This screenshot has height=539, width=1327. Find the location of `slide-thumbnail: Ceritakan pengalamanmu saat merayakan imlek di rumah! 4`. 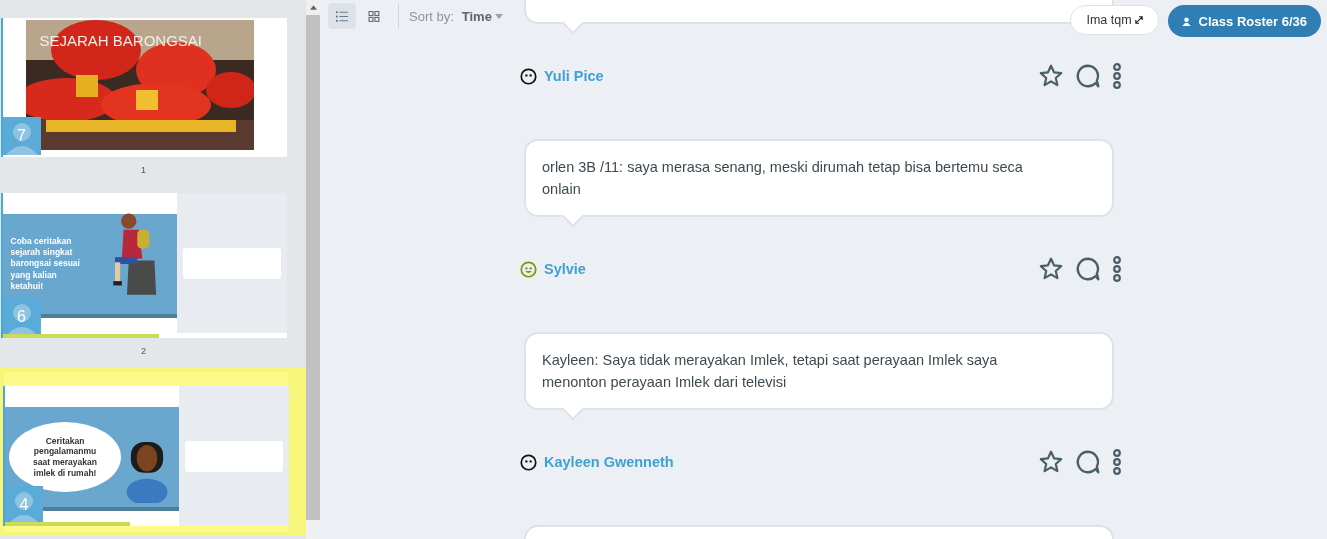

slide-thumbnail: Ceritakan pengalamanmu saat merayakan imlek di rumah! 4 is located at coordinates (146, 456).